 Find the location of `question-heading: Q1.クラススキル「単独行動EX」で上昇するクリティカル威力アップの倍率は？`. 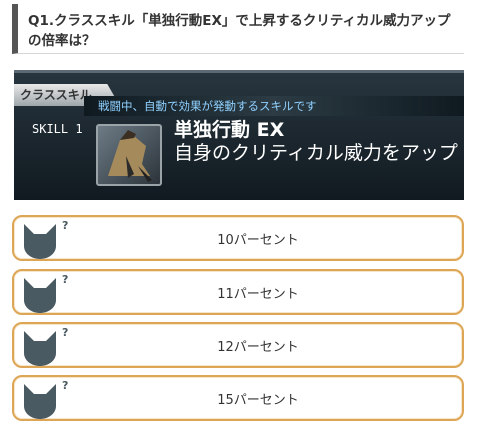

question-heading: Q1.クラススキル「単独行動EX」で上昇するクリティカル威力アップの倍率は？ is located at coordinates (238, 29).